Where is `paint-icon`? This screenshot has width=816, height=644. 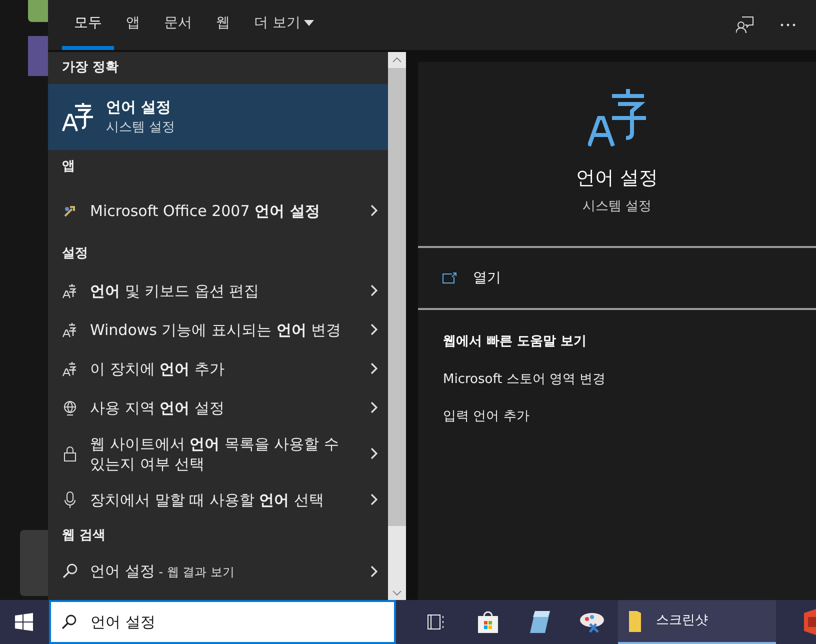 paint-icon is located at coordinates (592, 622).